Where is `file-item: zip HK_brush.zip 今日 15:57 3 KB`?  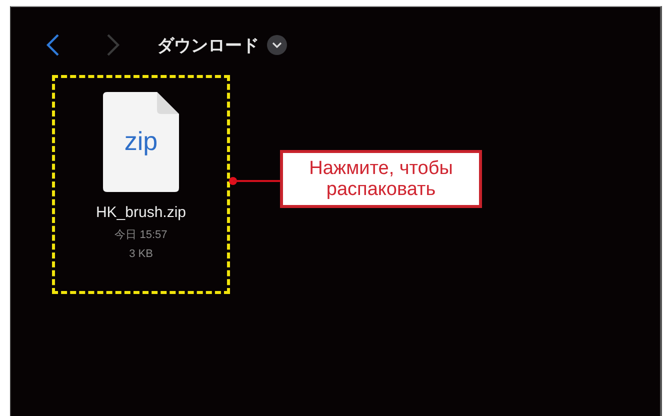 file-item: zip HK_brush.zip 今日 15:57 3 KB is located at coordinates (141, 184).